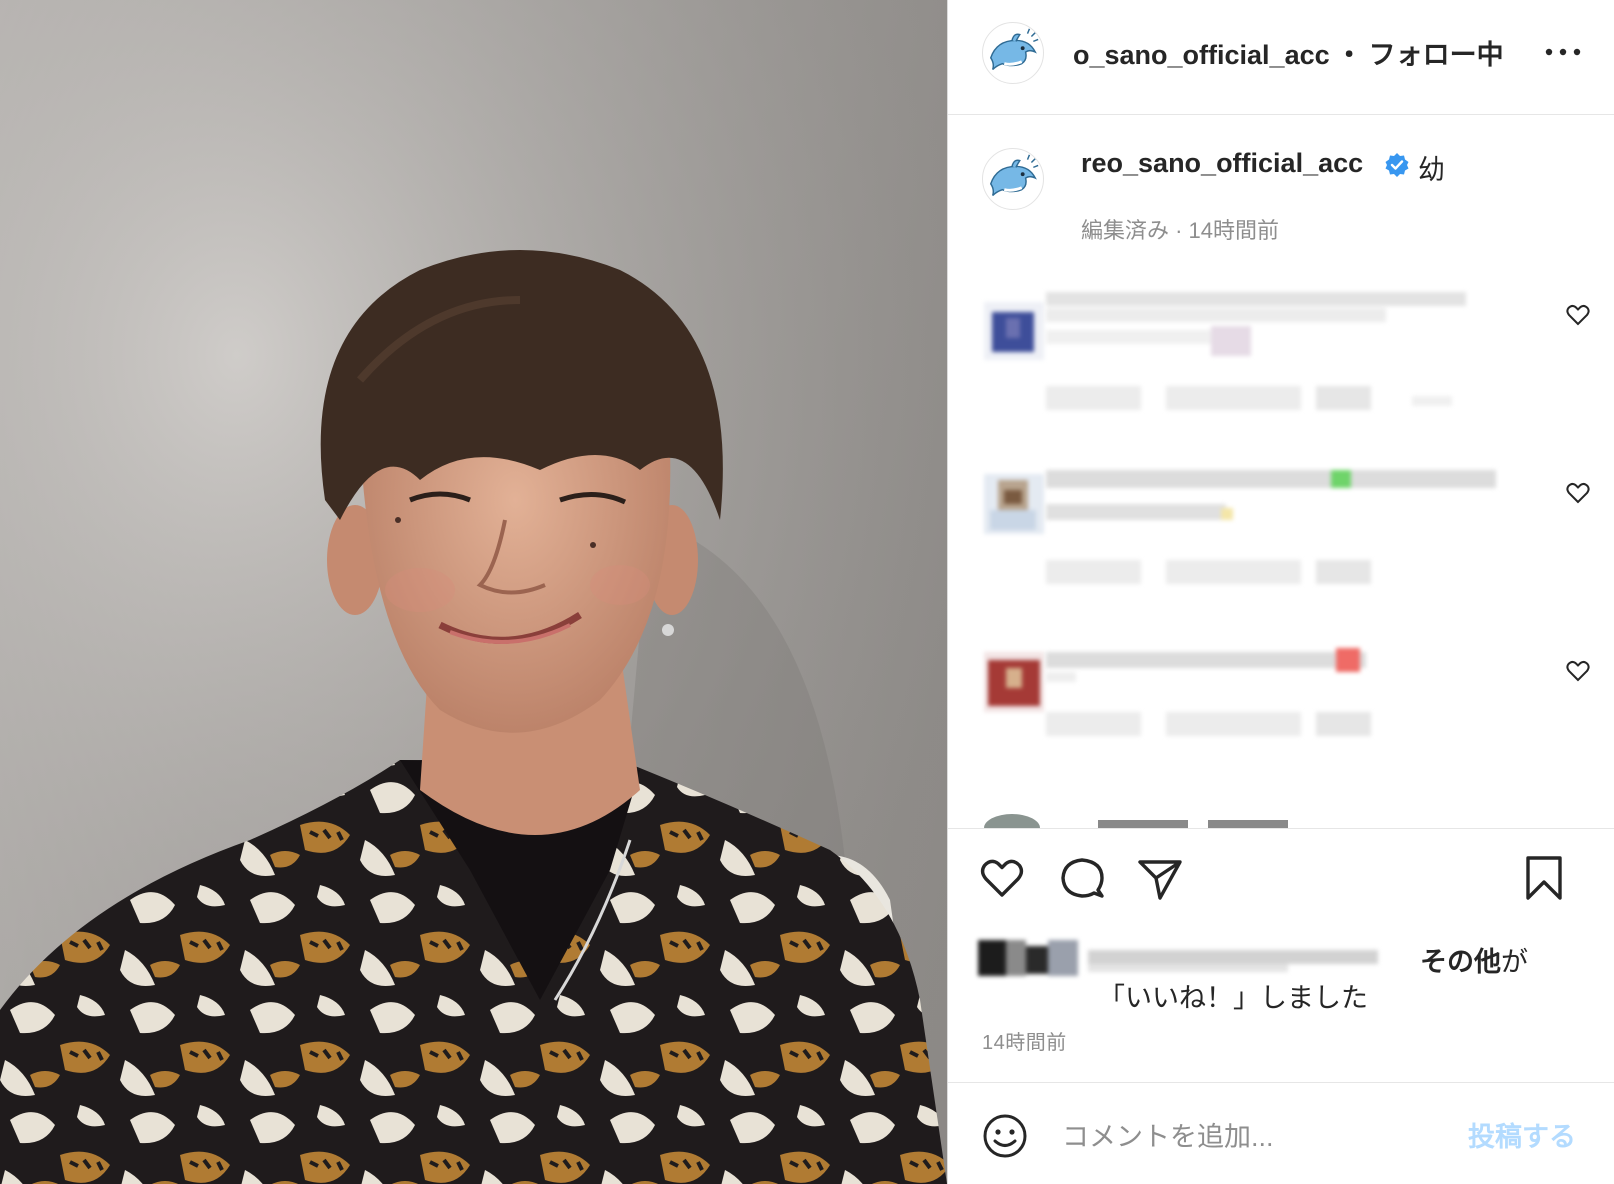 The image size is (1614, 1184). Describe the element at coordinates (1252, 1137) in the screenshot. I see `comment-input` at that location.